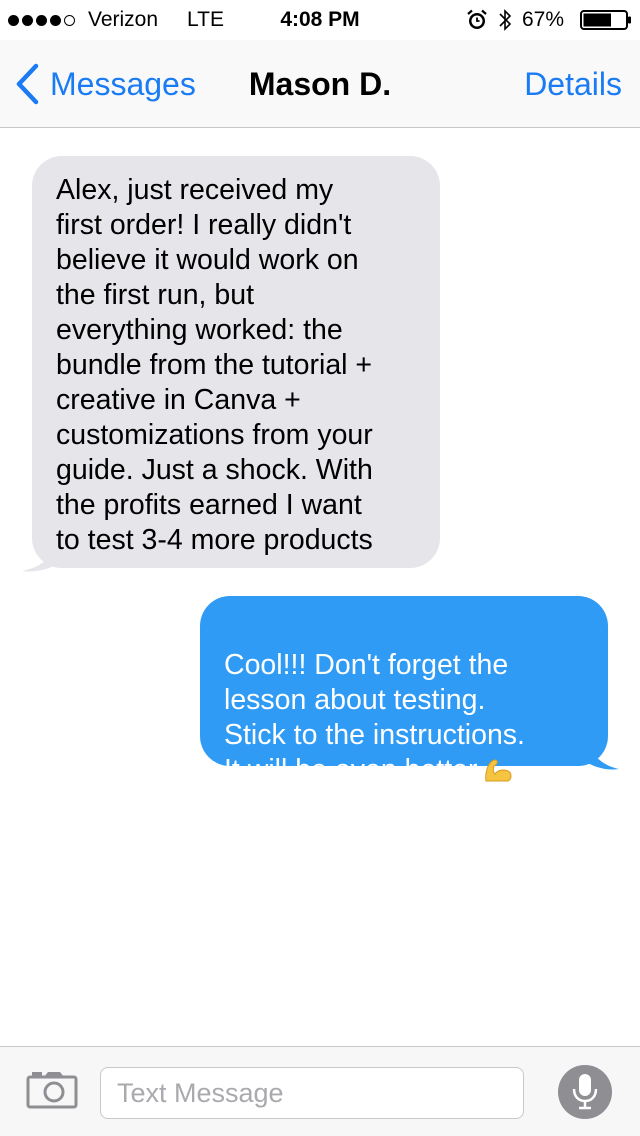  I want to click on microphone-button, so click(585, 1092).